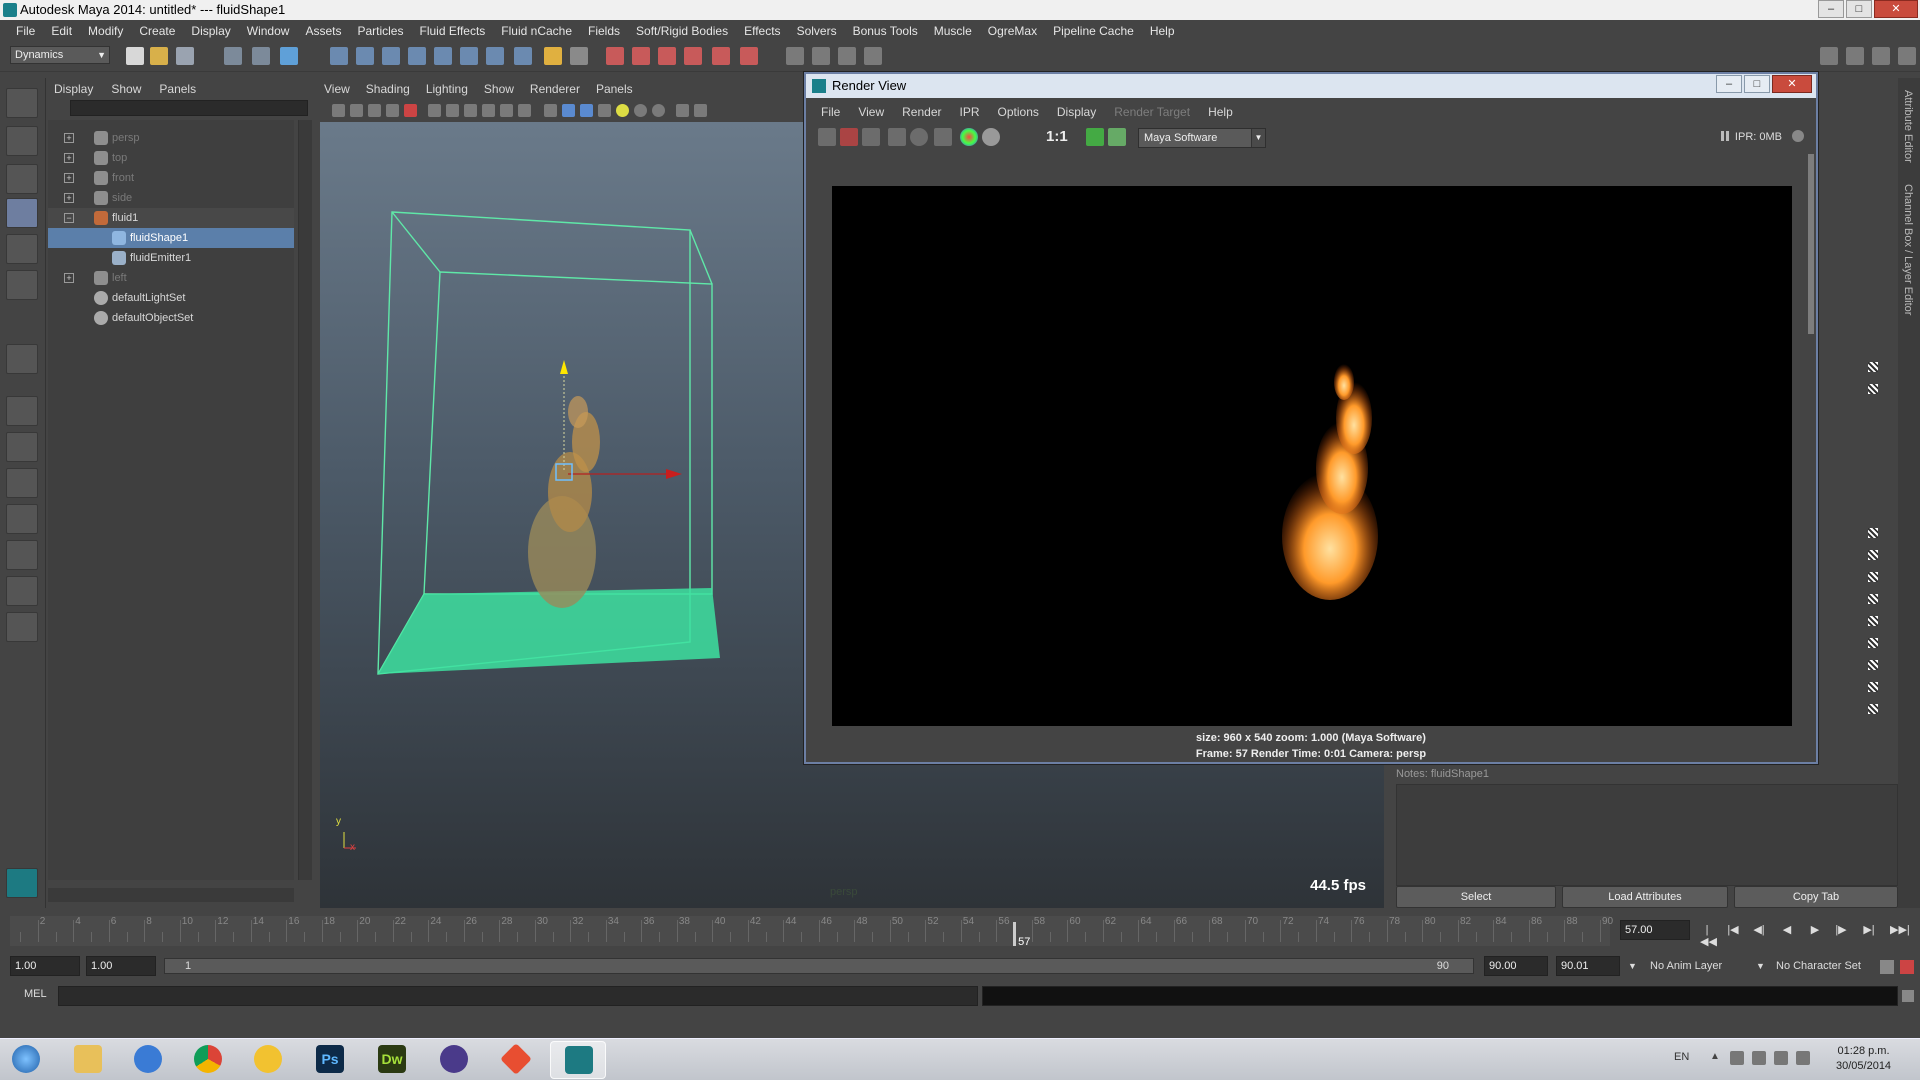 Image resolution: width=1920 pixels, height=1080 pixels. Describe the element at coordinates (1724, 136) in the screenshot. I see `pause-icon` at that location.